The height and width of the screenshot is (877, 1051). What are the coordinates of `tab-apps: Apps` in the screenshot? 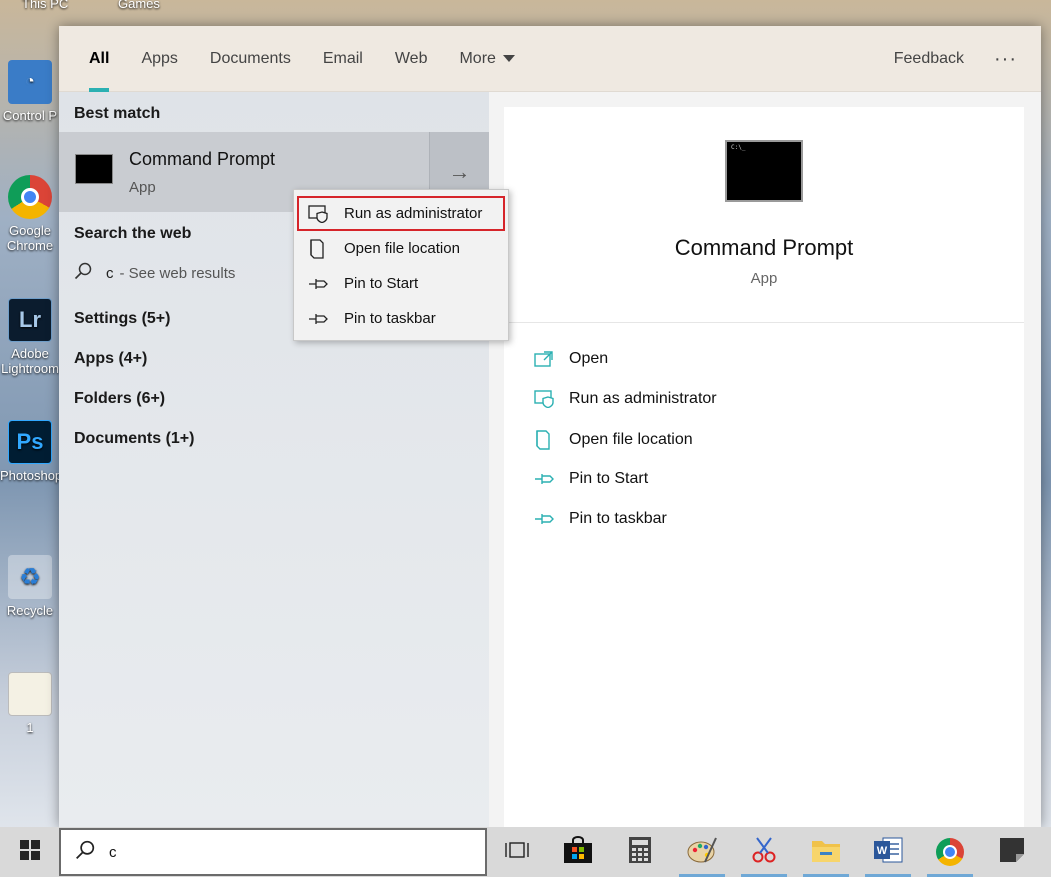 It's located at (159, 59).